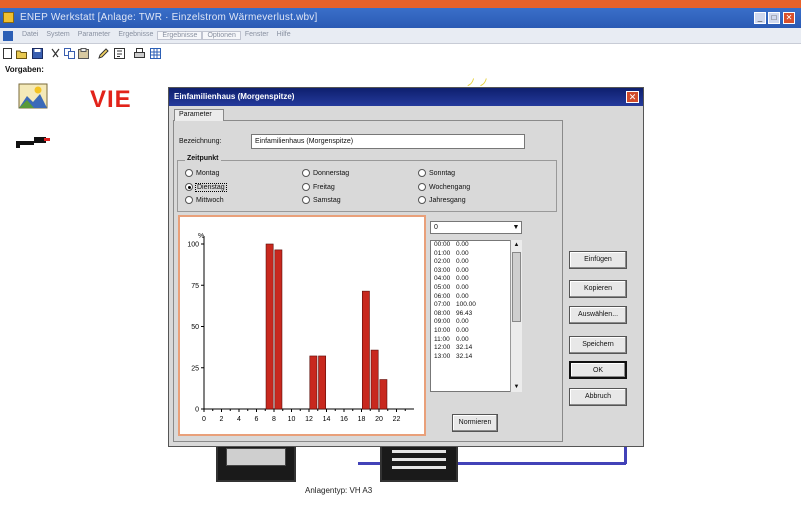 Image resolution: width=801 pixels, height=511 pixels. Describe the element at coordinates (139, 53) in the screenshot. I see `print-icon` at that location.